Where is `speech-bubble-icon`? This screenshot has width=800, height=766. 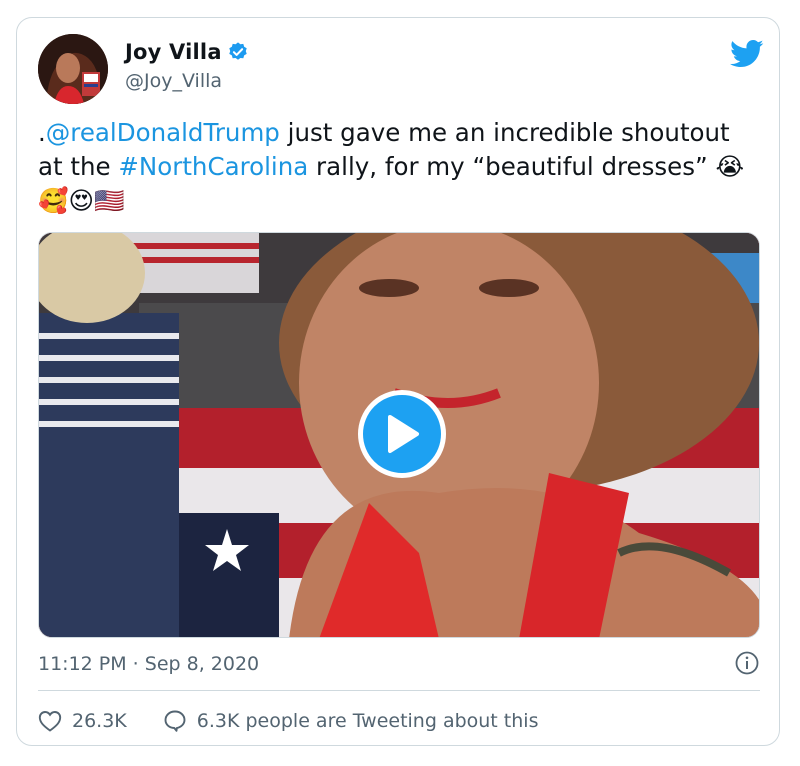 speech-bubble-icon is located at coordinates (175, 721).